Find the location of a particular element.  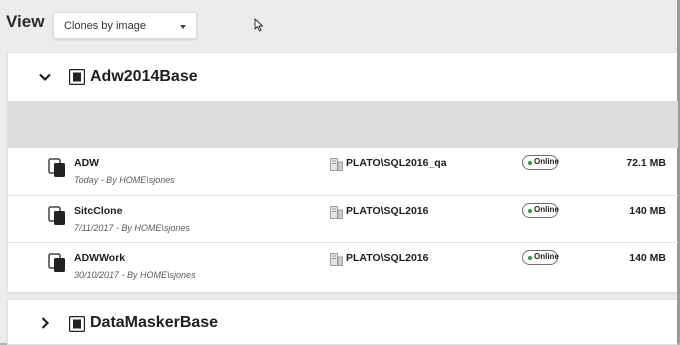

caret-down-icon is located at coordinates (183, 27).